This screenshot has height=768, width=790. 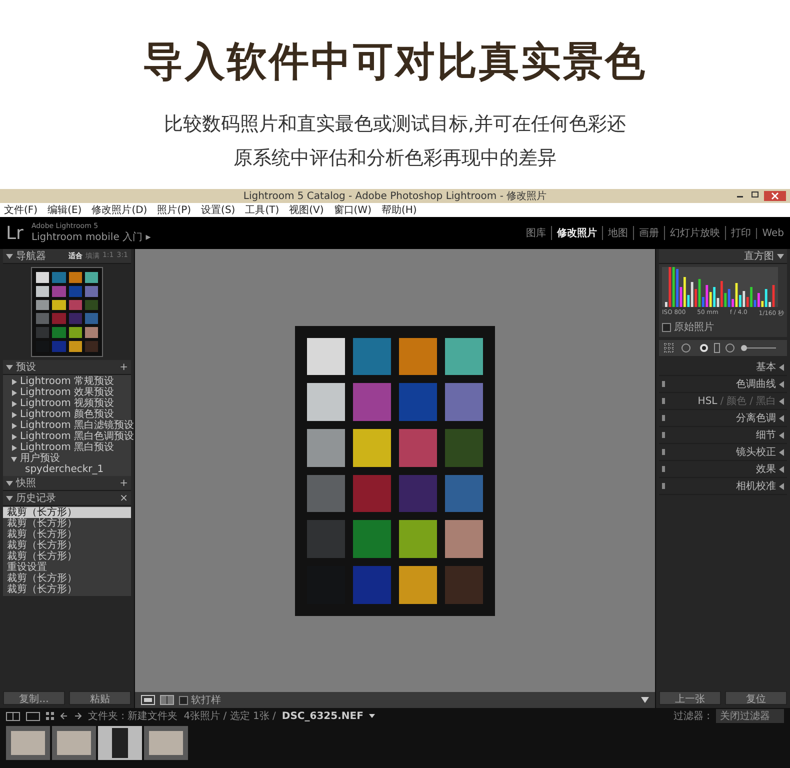 What do you see at coordinates (723, 384) in the screenshot?
I see `panel-section-header: 色调曲线` at bounding box center [723, 384].